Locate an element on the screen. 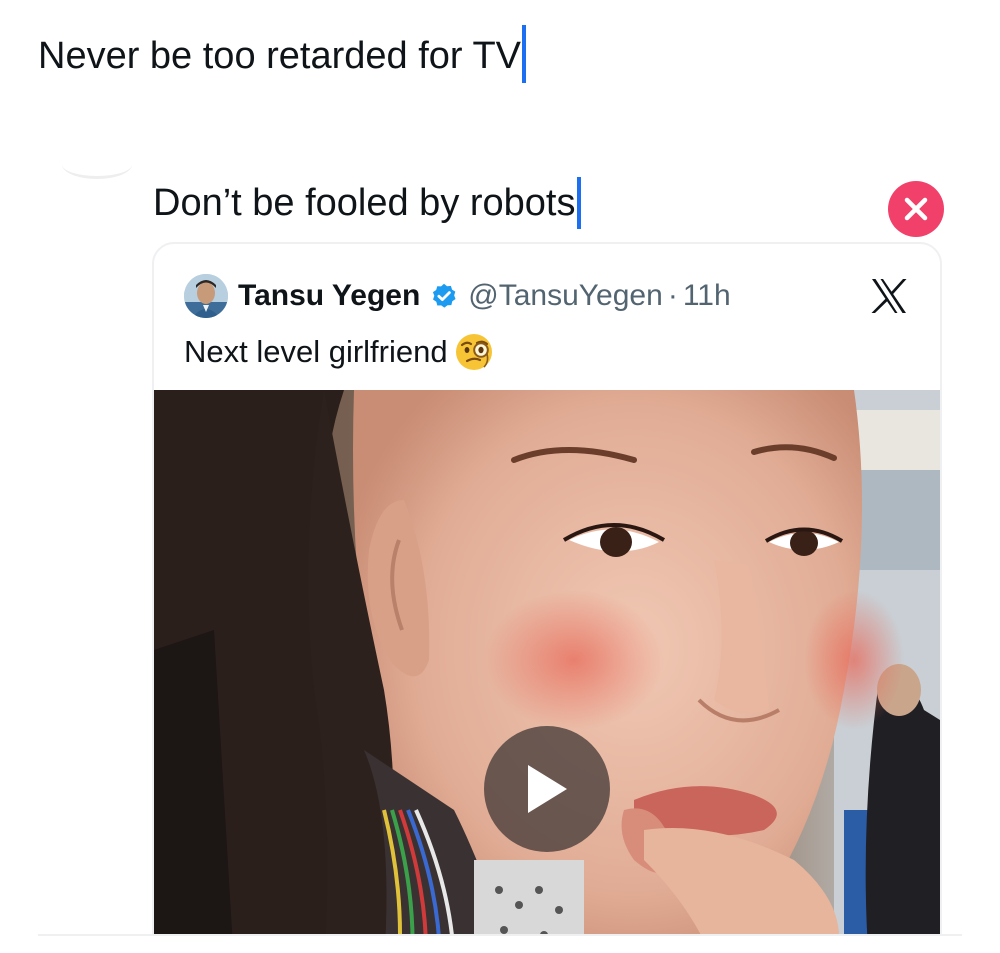  compose-text: Never be too retarded for TV is located at coordinates (279, 56).